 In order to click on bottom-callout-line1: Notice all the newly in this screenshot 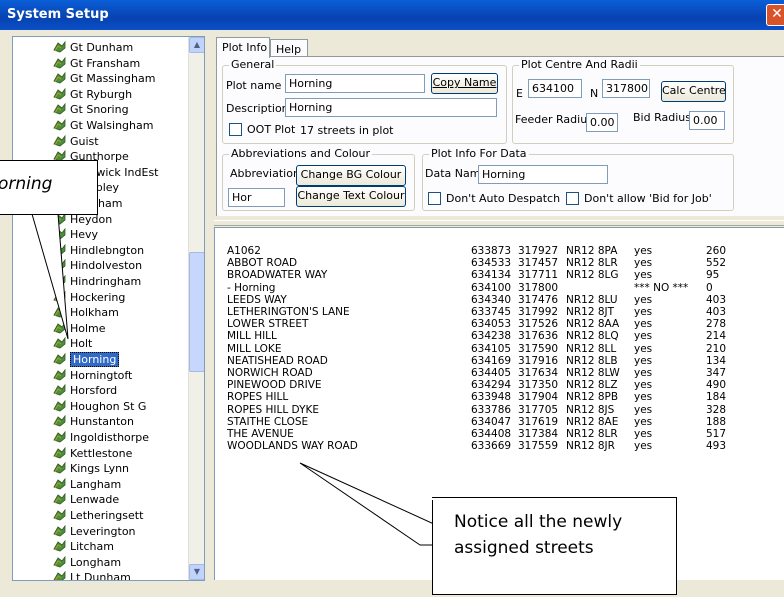, I will do `click(538, 522)`.